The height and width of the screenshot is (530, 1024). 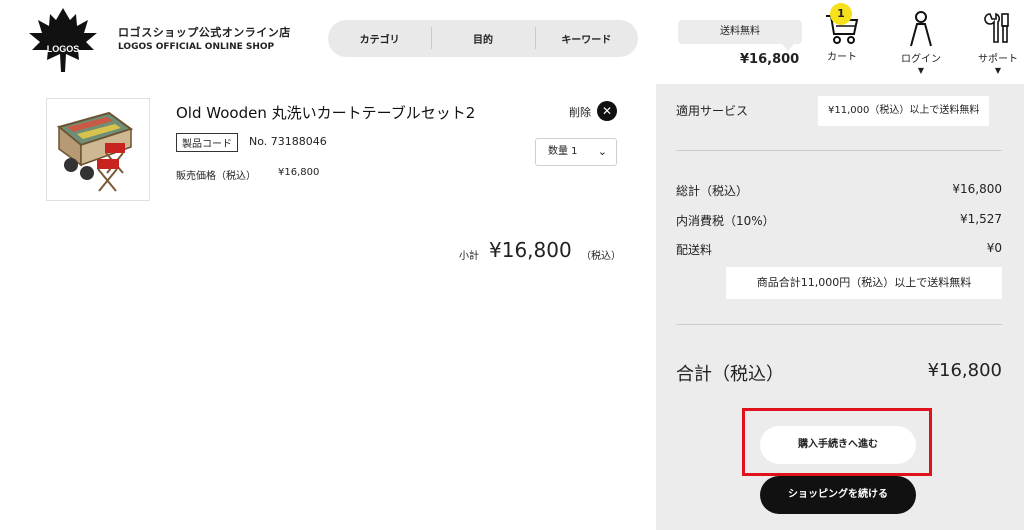 What do you see at coordinates (607, 111) in the screenshot?
I see `close-icon: ✕` at bounding box center [607, 111].